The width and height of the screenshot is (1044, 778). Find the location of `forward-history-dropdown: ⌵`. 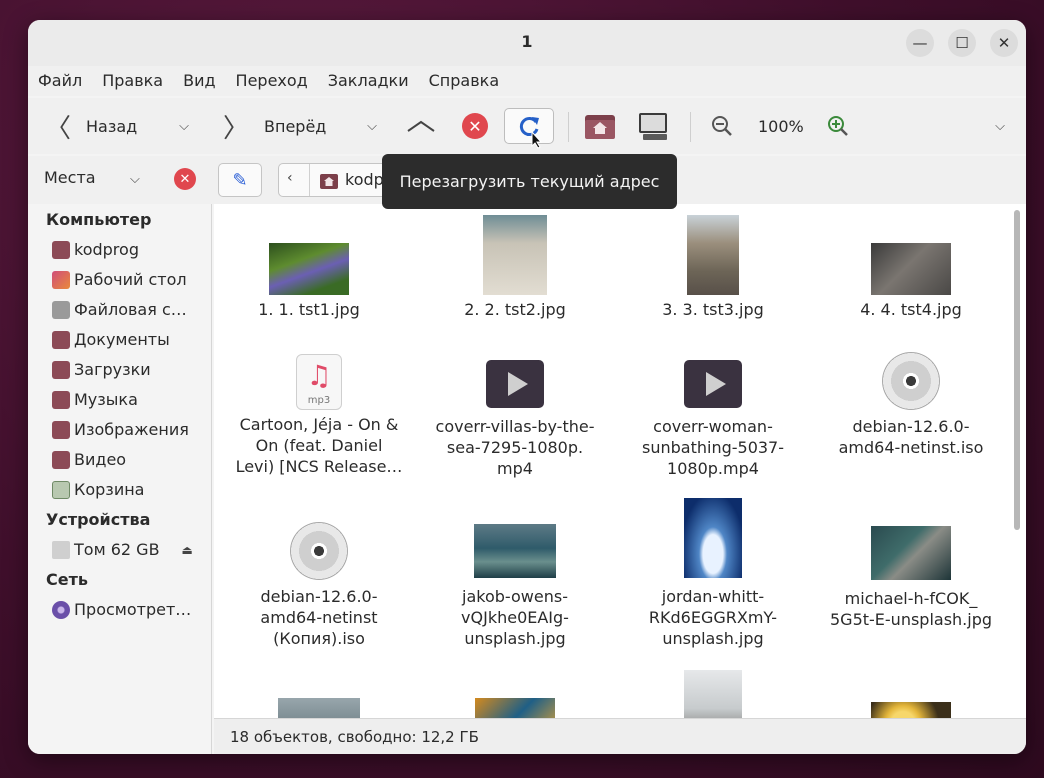

forward-history-dropdown: ⌵ is located at coordinates (372, 126).